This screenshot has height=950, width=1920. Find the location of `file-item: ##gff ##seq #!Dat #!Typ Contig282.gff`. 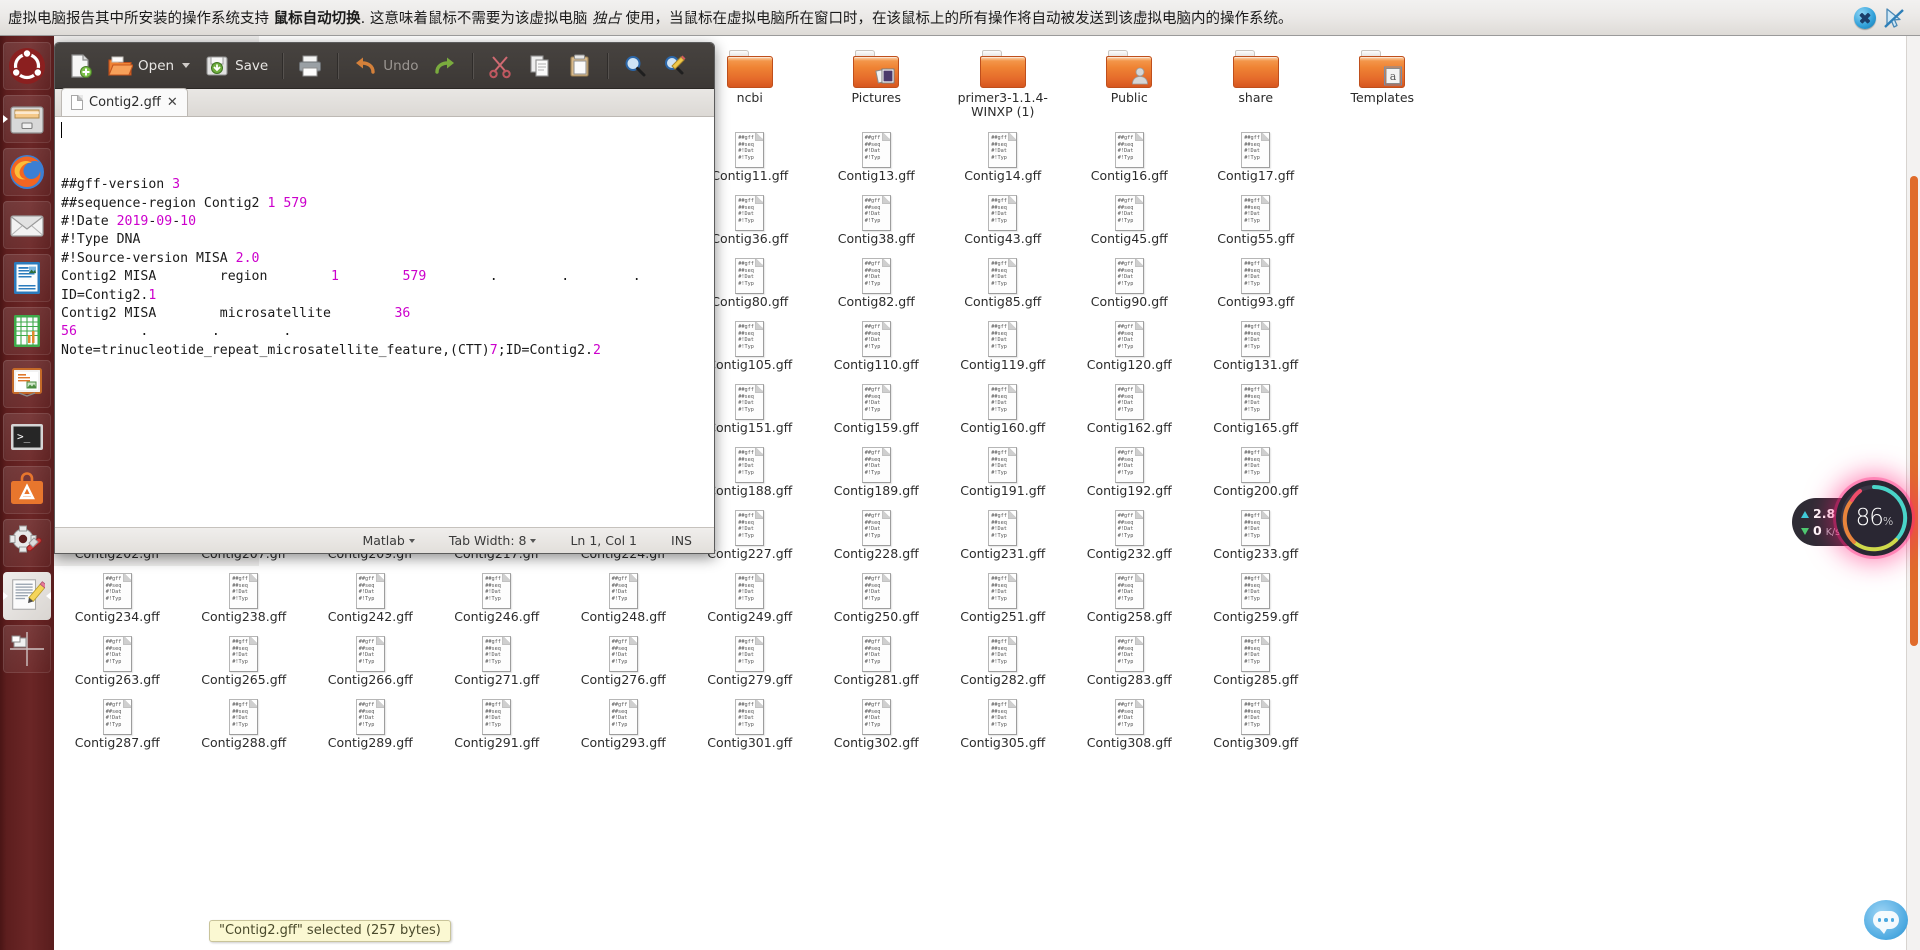

file-item: ##gff ##seq #!Dat #!Typ Contig282.gff is located at coordinates (1003, 665).